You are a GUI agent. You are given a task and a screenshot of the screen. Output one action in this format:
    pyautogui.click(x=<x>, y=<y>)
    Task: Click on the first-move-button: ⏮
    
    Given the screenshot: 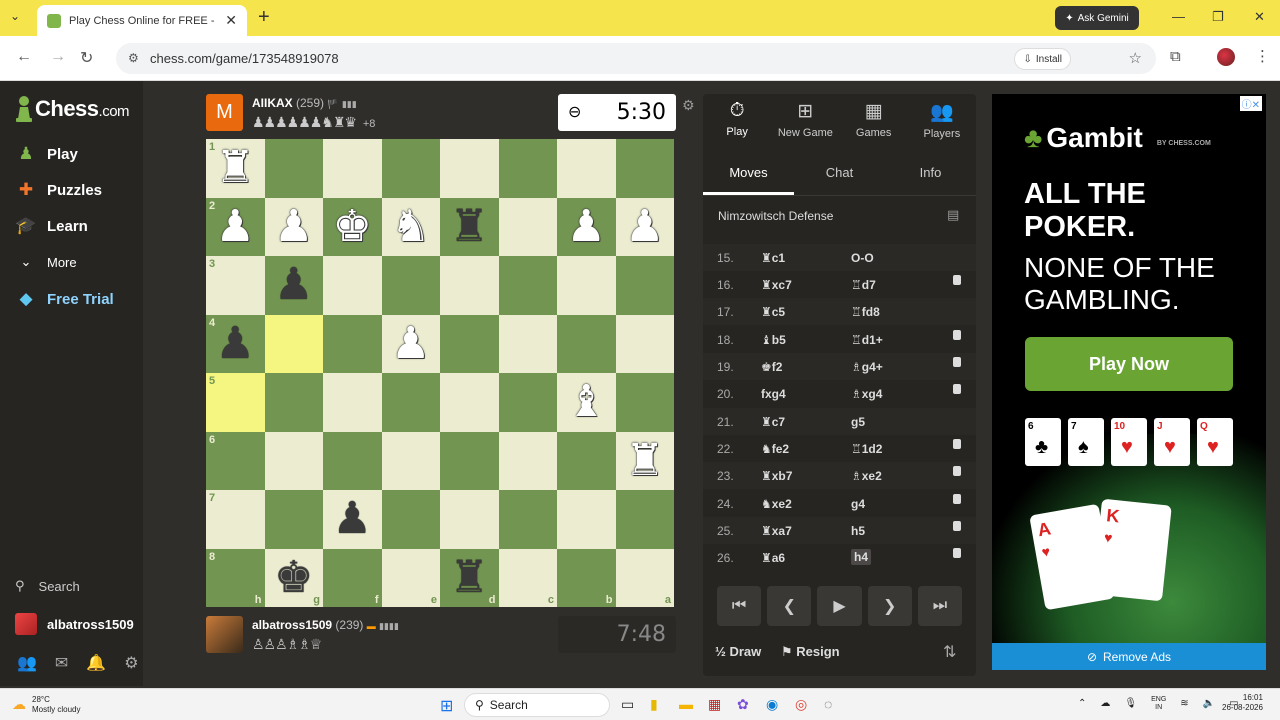 What is the action you would take?
    pyautogui.click(x=739, y=606)
    